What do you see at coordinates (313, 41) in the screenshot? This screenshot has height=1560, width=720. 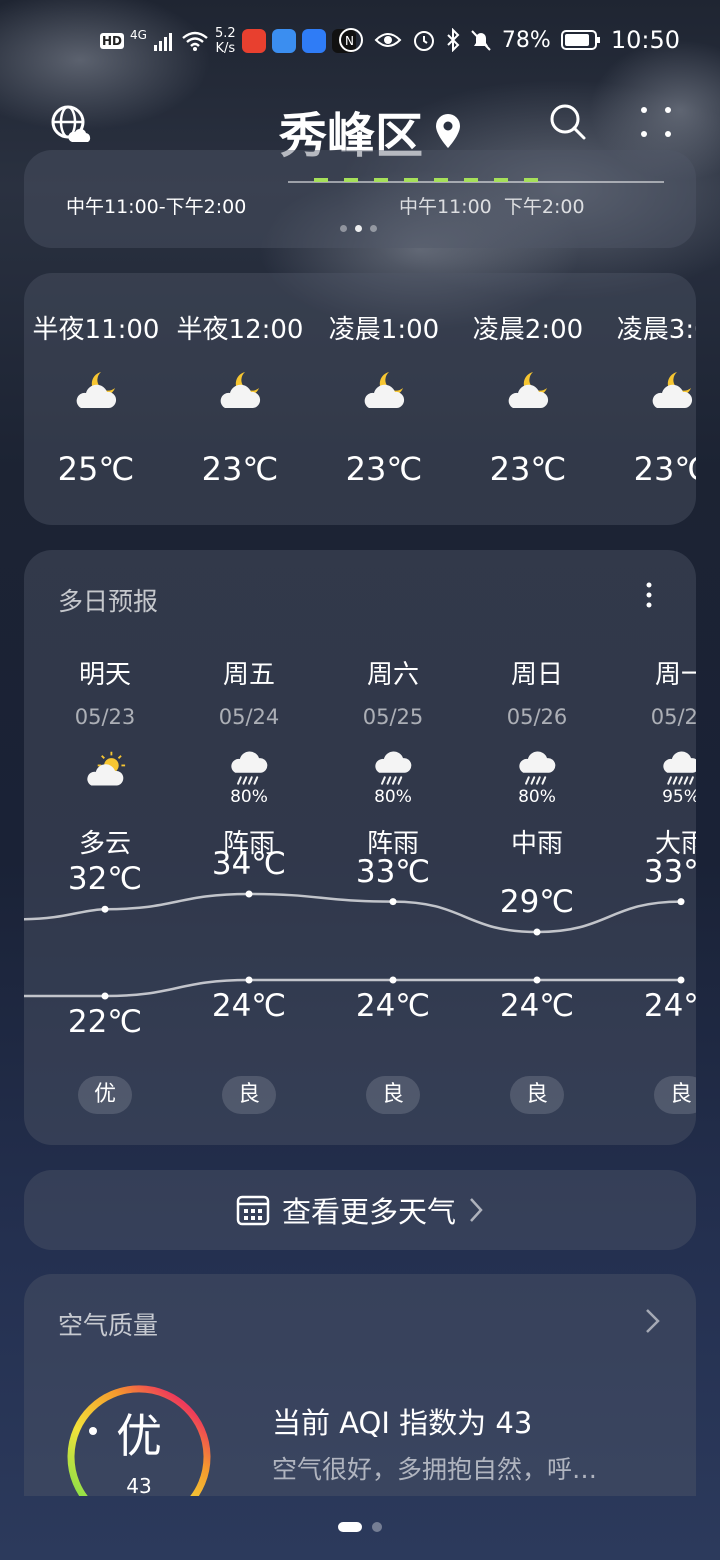 I see `baidu-app-icon` at bounding box center [313, 41].